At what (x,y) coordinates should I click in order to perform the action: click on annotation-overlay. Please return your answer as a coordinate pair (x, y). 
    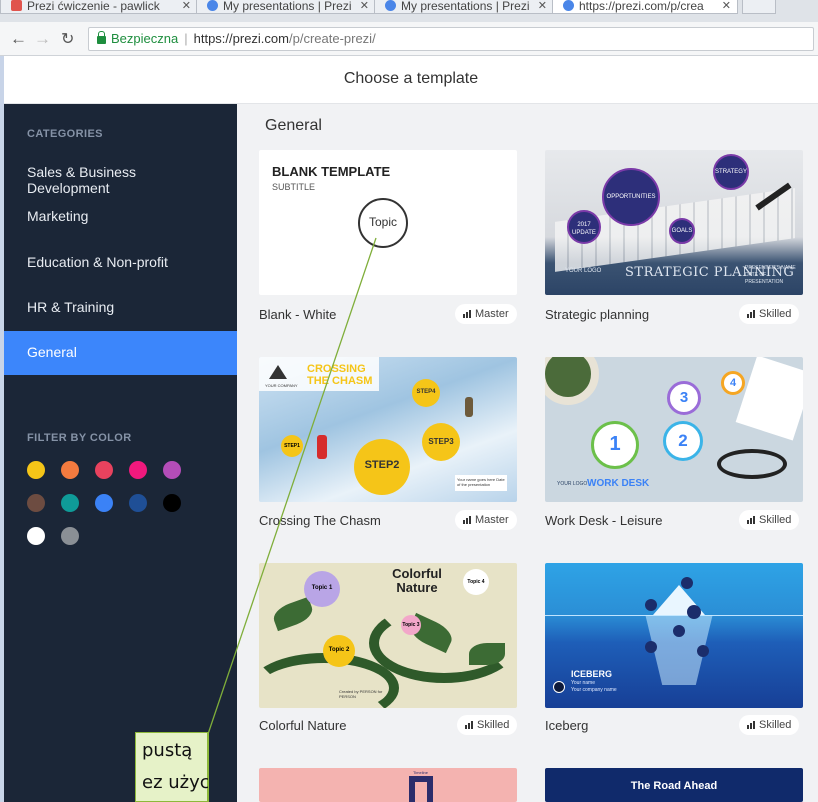
    Looking at the image, I should click on (291, 489).